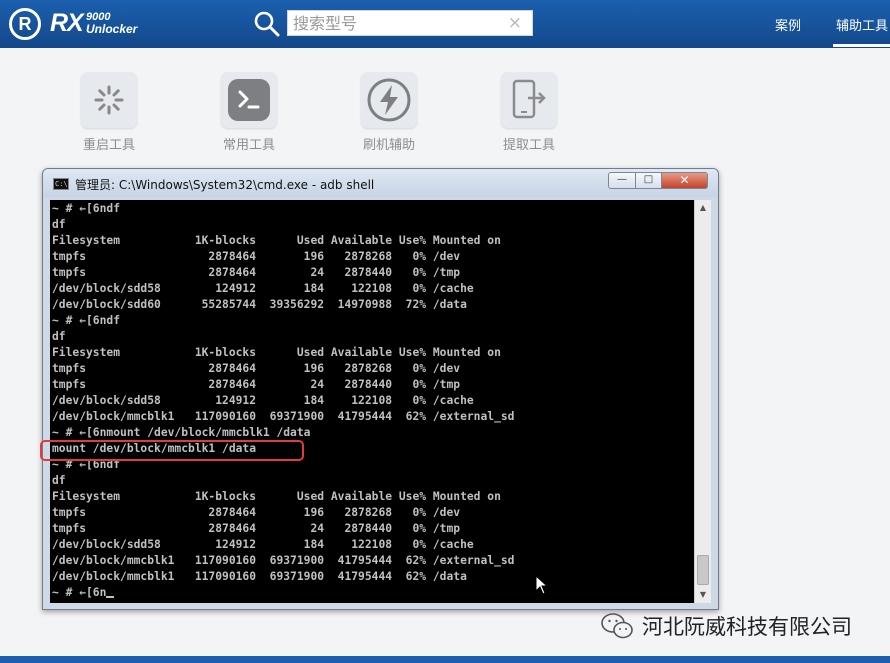  I want to click on flash-bolt-icon, so click(389, 100).